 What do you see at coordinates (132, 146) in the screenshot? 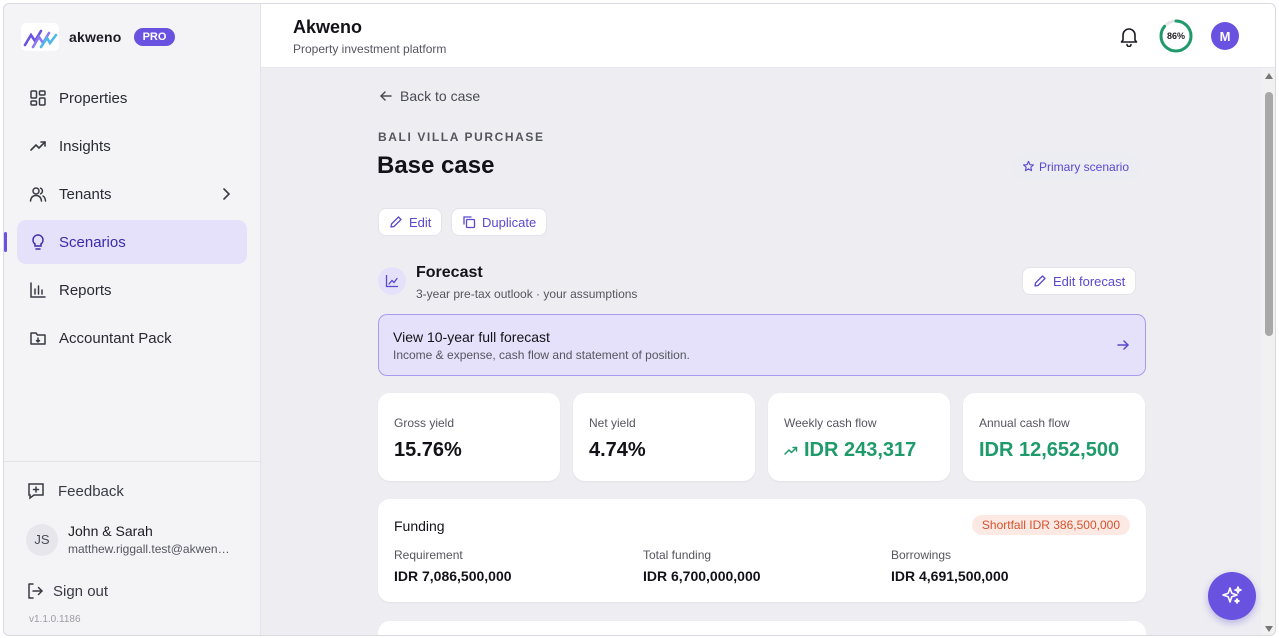
I see `sidebar-item-insights: Insights` at bounding box center [132, 146].